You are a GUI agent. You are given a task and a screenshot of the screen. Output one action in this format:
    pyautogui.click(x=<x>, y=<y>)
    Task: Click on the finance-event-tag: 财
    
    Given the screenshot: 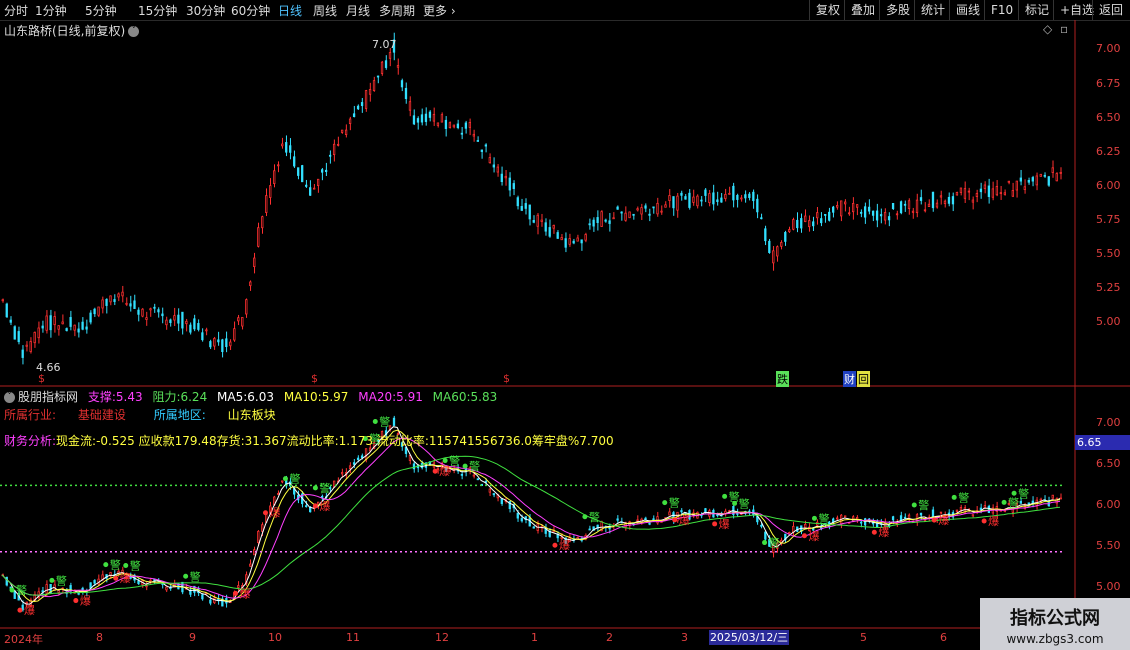 What is the action you would take?
    pyautogui.click(x=849, y=379)
    